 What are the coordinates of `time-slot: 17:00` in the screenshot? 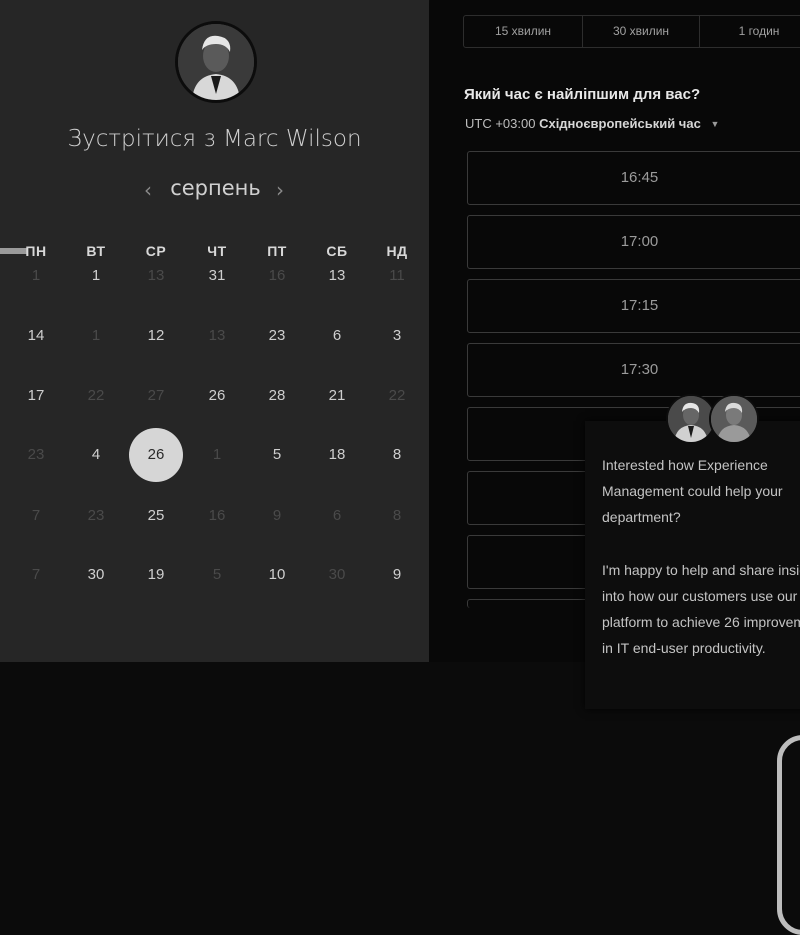 It's located at (633, 242).